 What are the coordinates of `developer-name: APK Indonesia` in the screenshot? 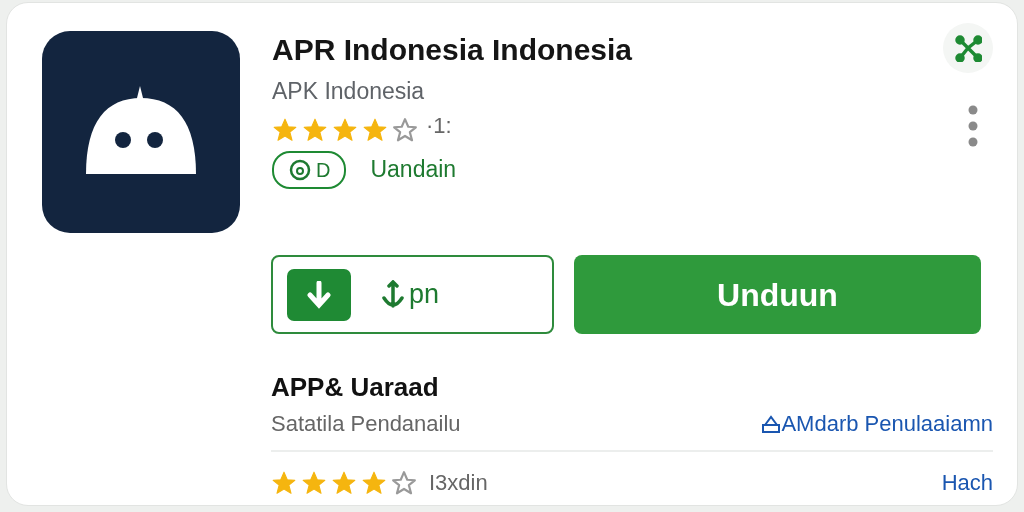 It's located at (349, 91).